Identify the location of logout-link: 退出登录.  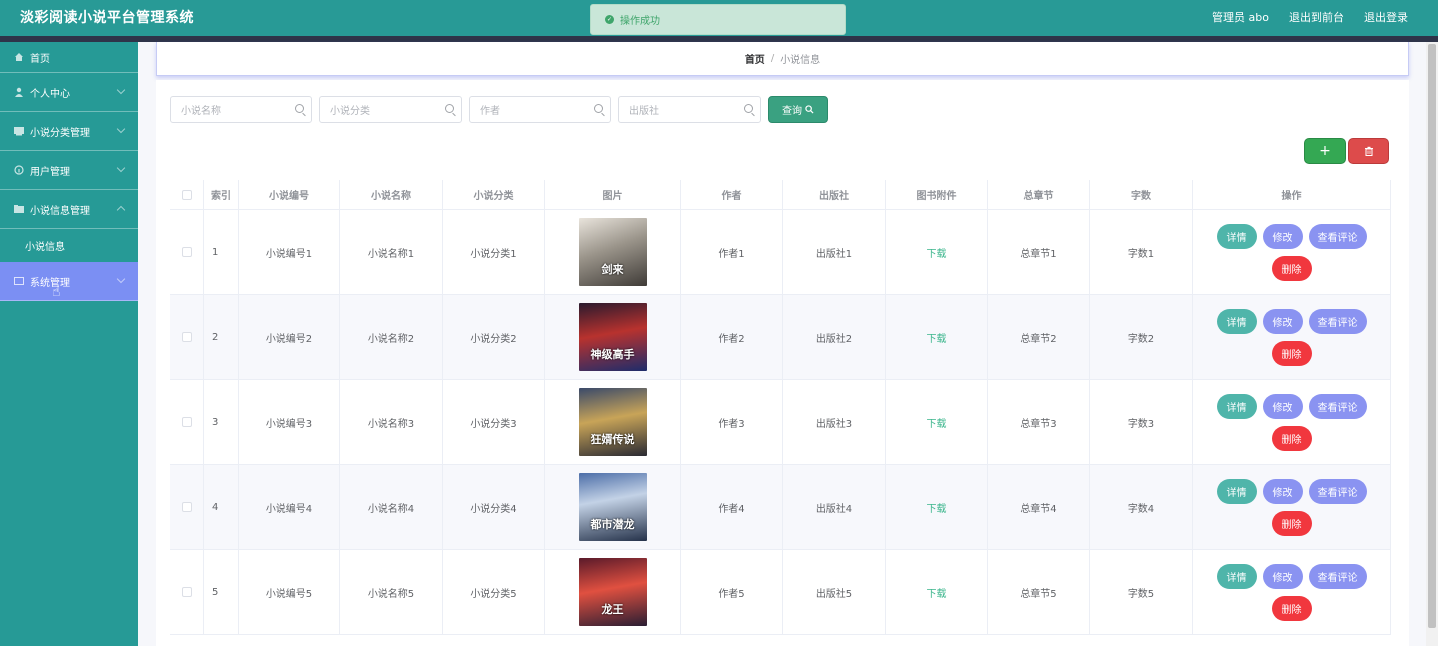
(1386, 17).